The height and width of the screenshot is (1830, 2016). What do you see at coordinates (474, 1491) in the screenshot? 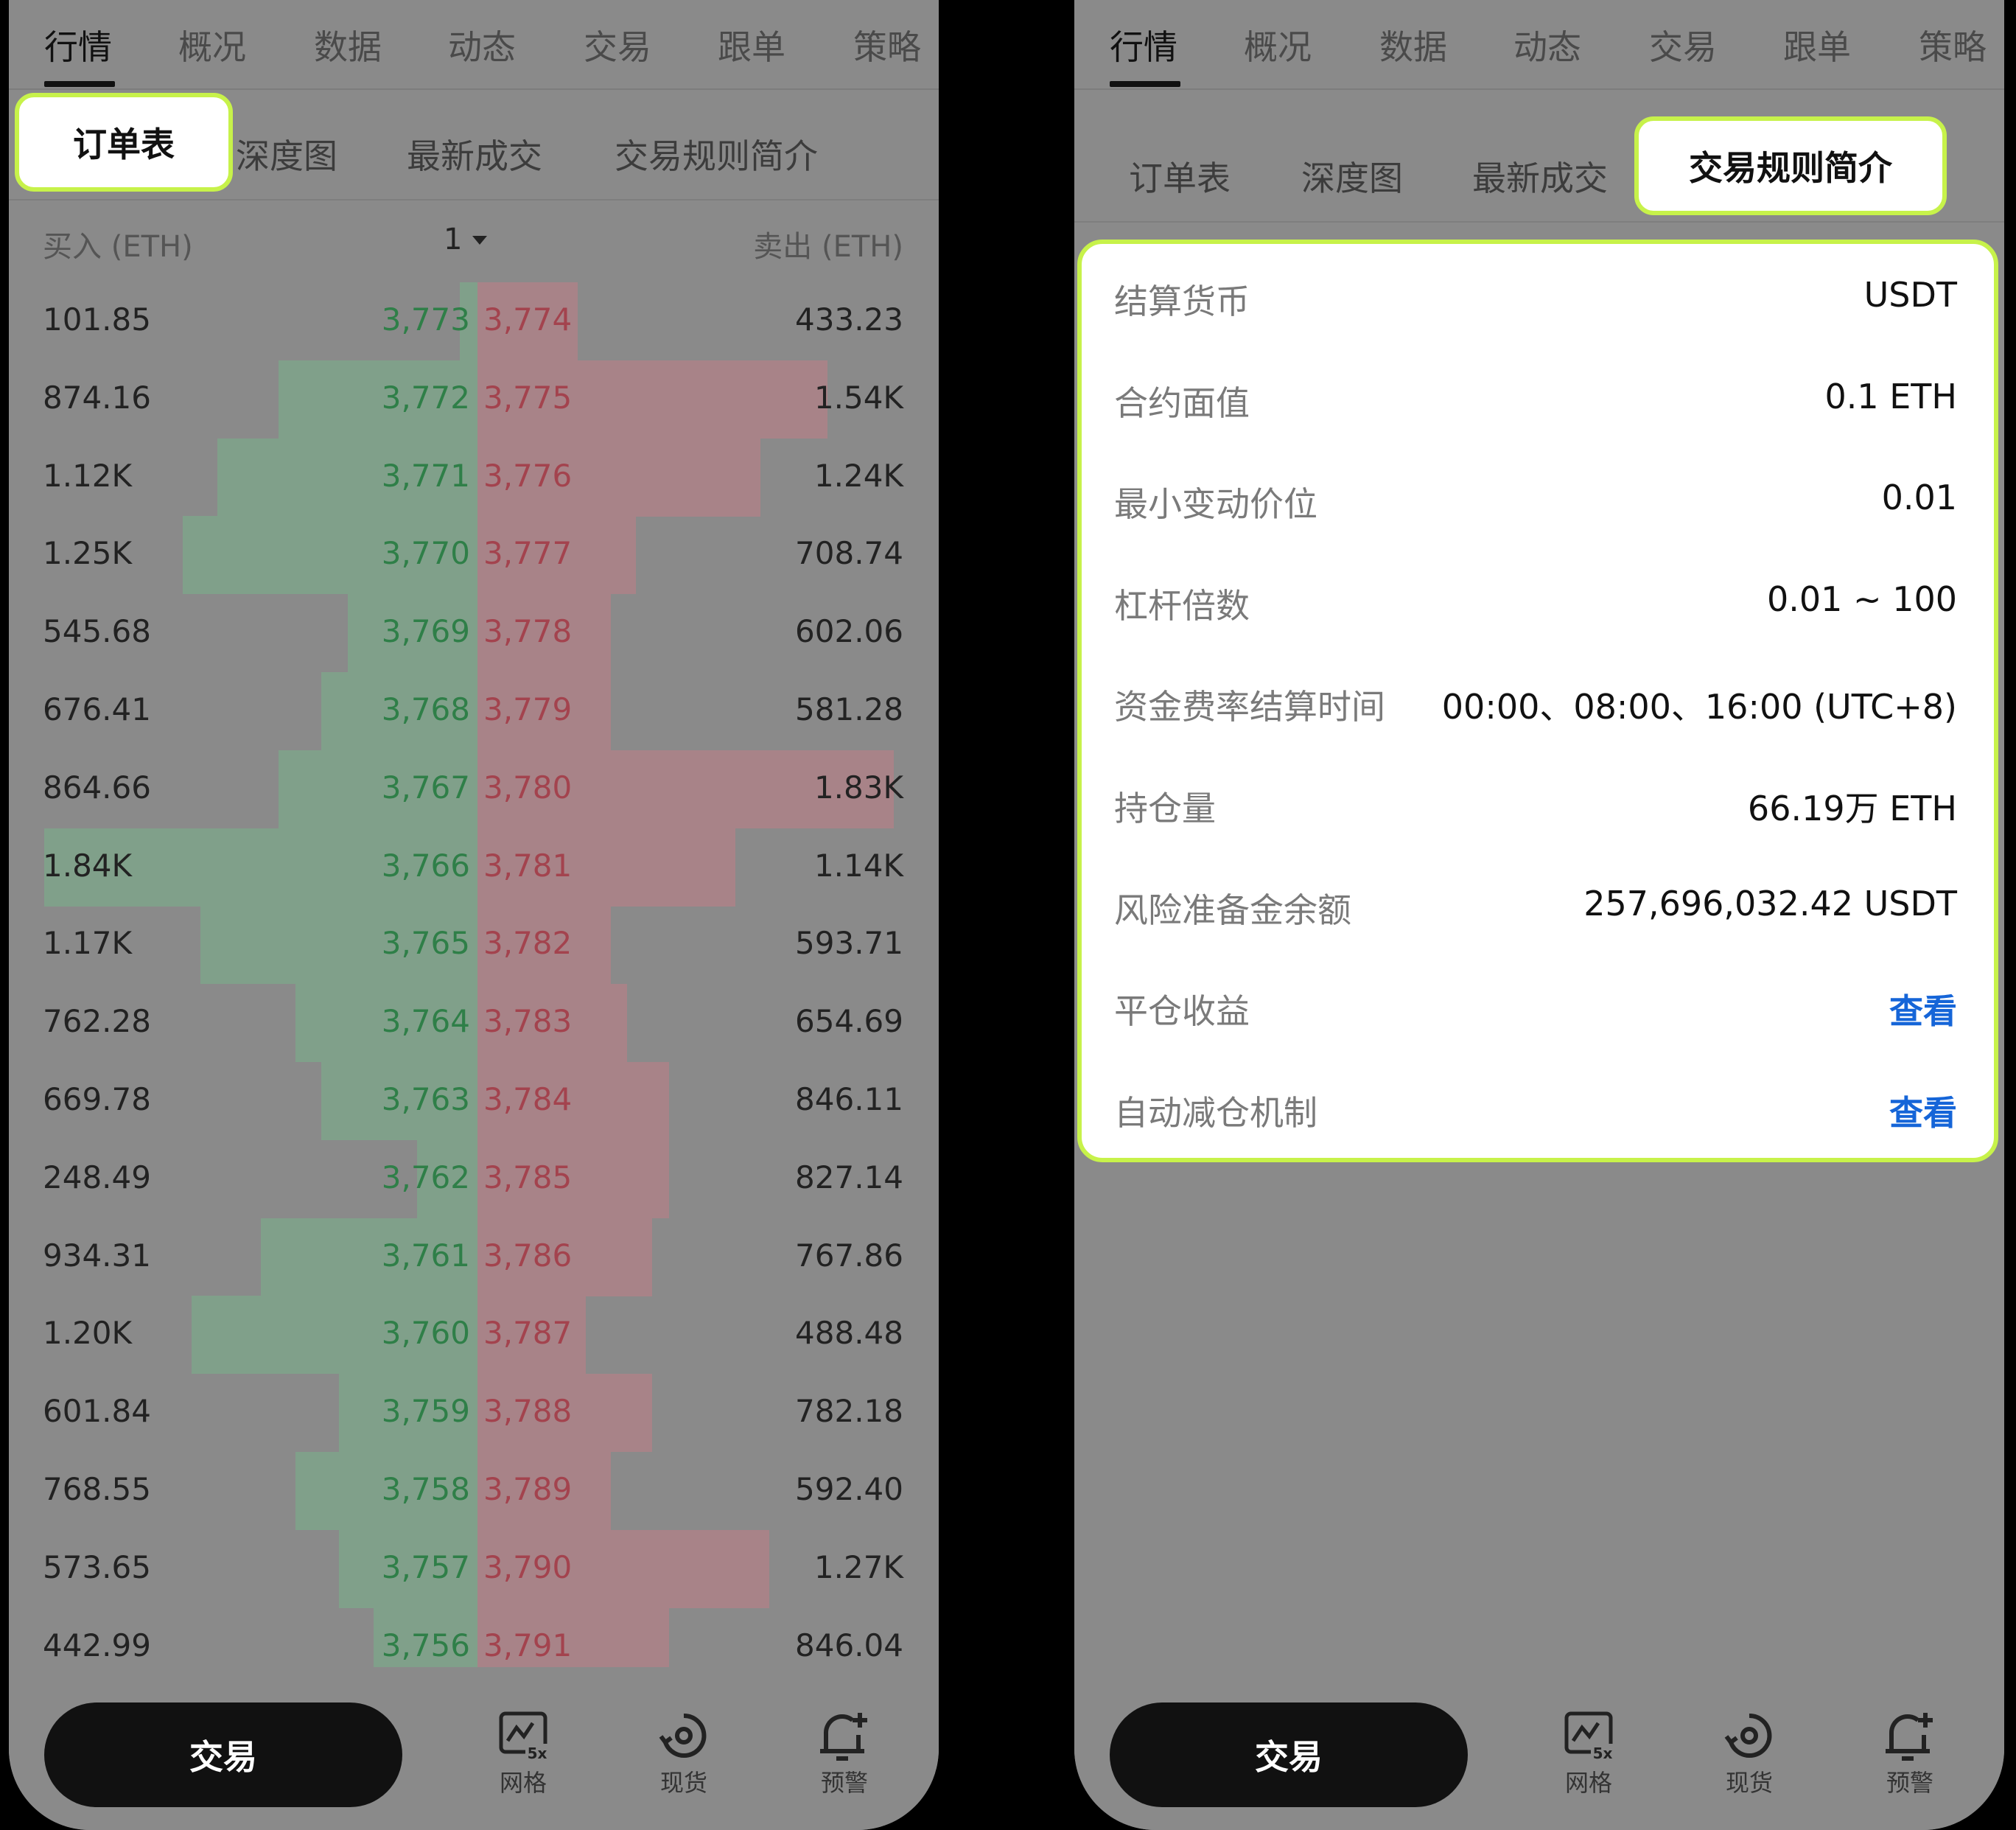
I see `orderbook-row: 768.55 3,758 3,789 592.40` at bounding box center [474, 1491].